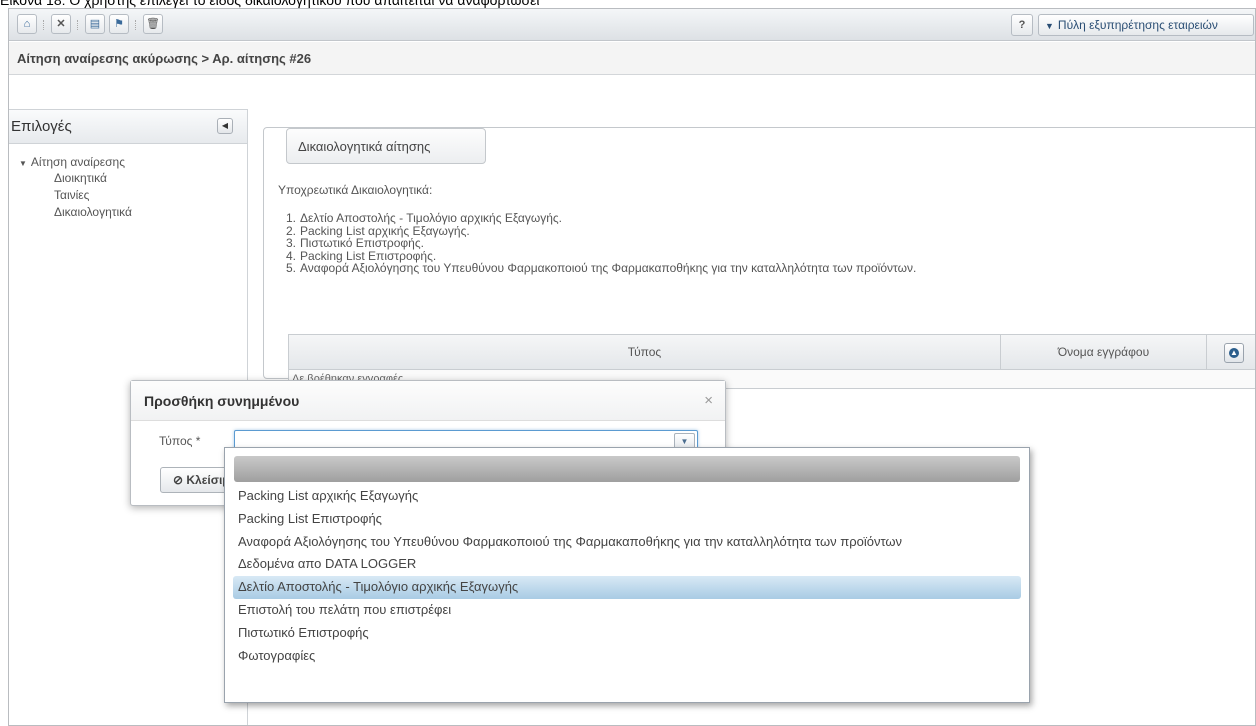 The image size is (1256, 726). What do you see at coordinates (27, 24) in the screenshot?
I see `home-icon: ⌂` at bounding box center [27, 24].